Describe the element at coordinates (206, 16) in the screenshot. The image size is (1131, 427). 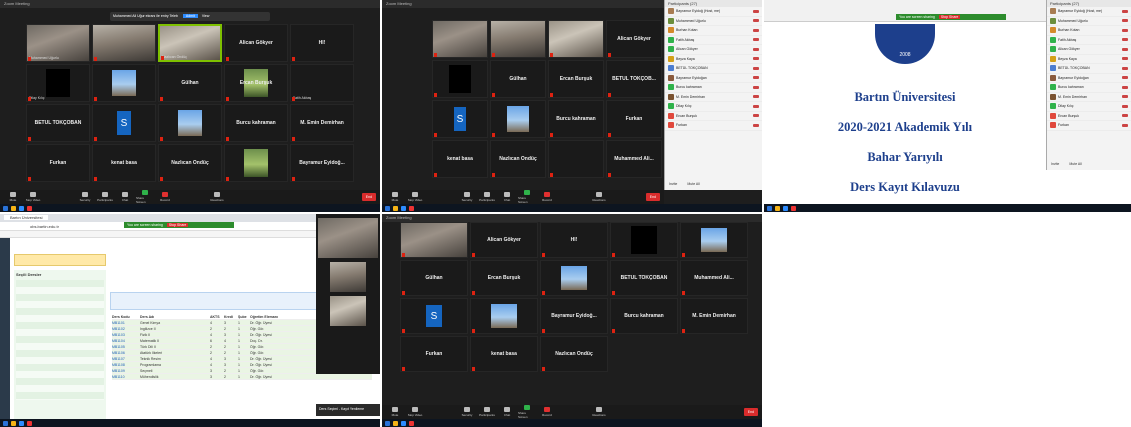
I see `view-button: View` at that location.